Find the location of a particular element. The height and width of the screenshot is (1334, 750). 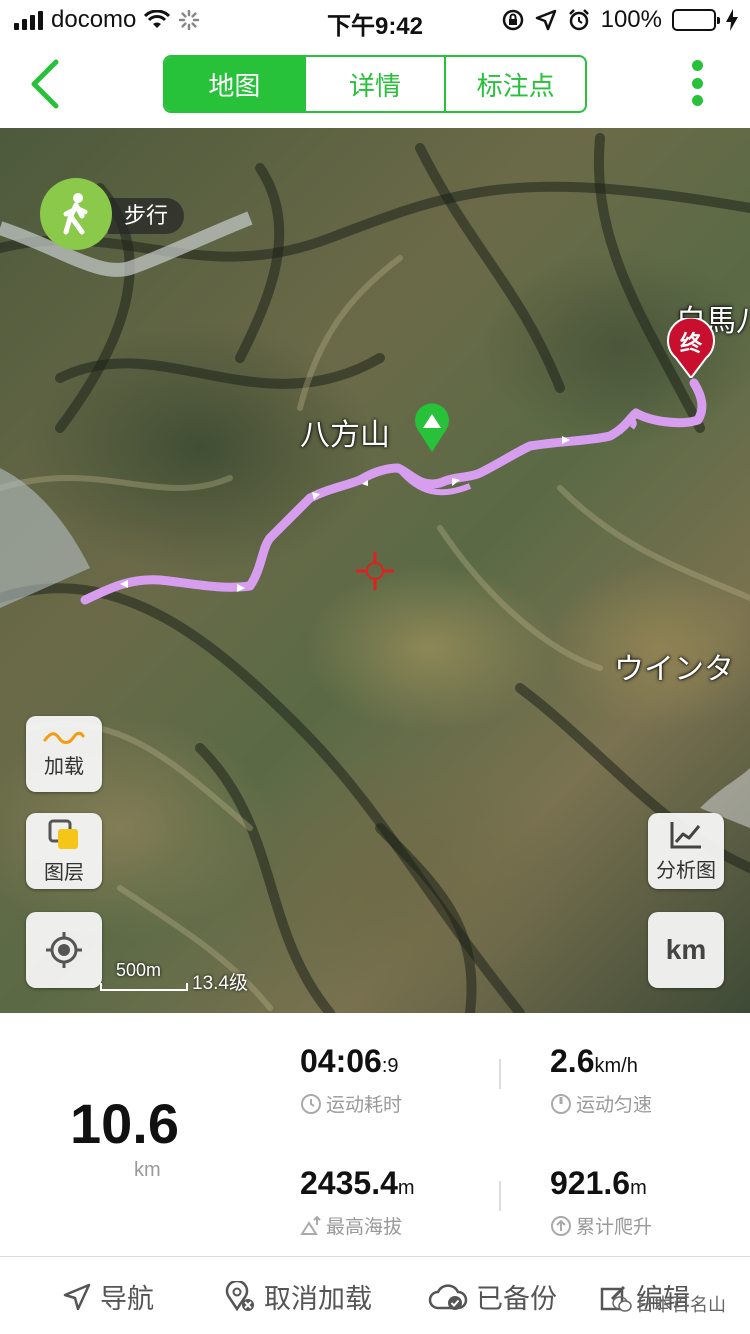

end-marker: 终 is located at coordinates (691, 348).